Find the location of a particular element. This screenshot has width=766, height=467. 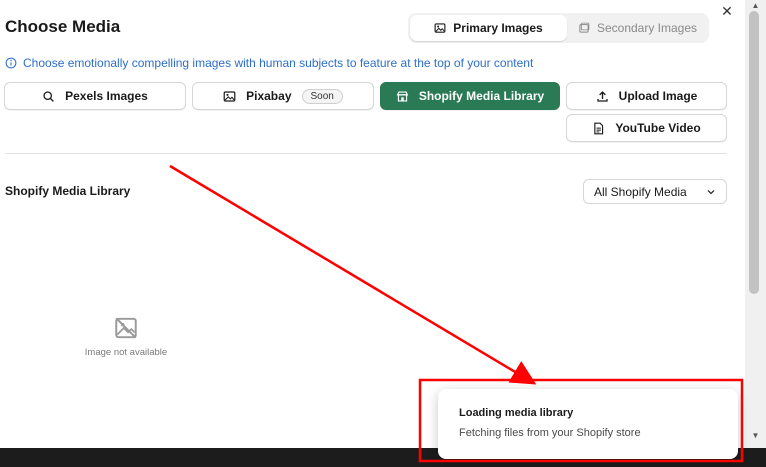

youtube-label: YouTube Video is located at coordinates (658, 128).